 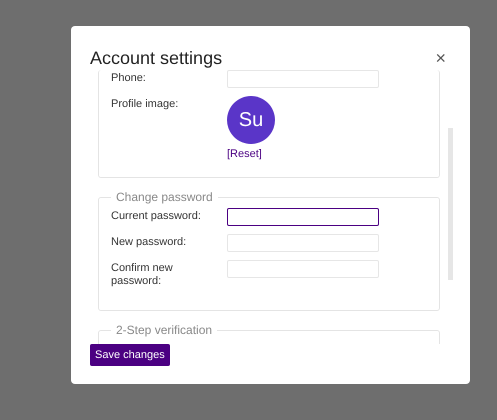 I want to click on reset-link: [Reset], so click(x=251, y=154).